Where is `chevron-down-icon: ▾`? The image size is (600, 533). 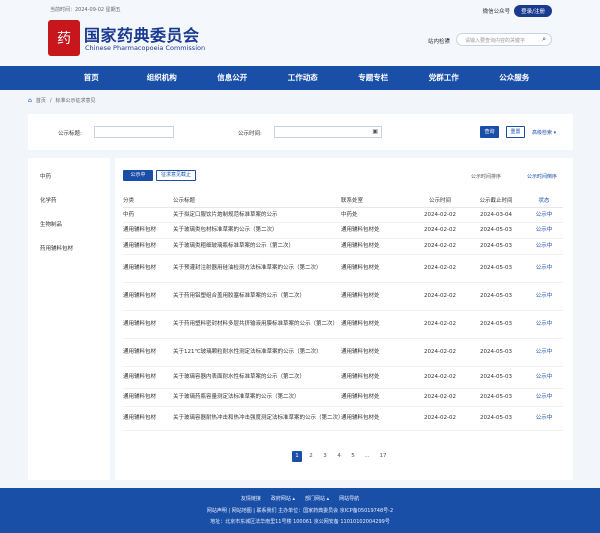
chevron-down-icon: ▾ is located at coordinates (448, 40).